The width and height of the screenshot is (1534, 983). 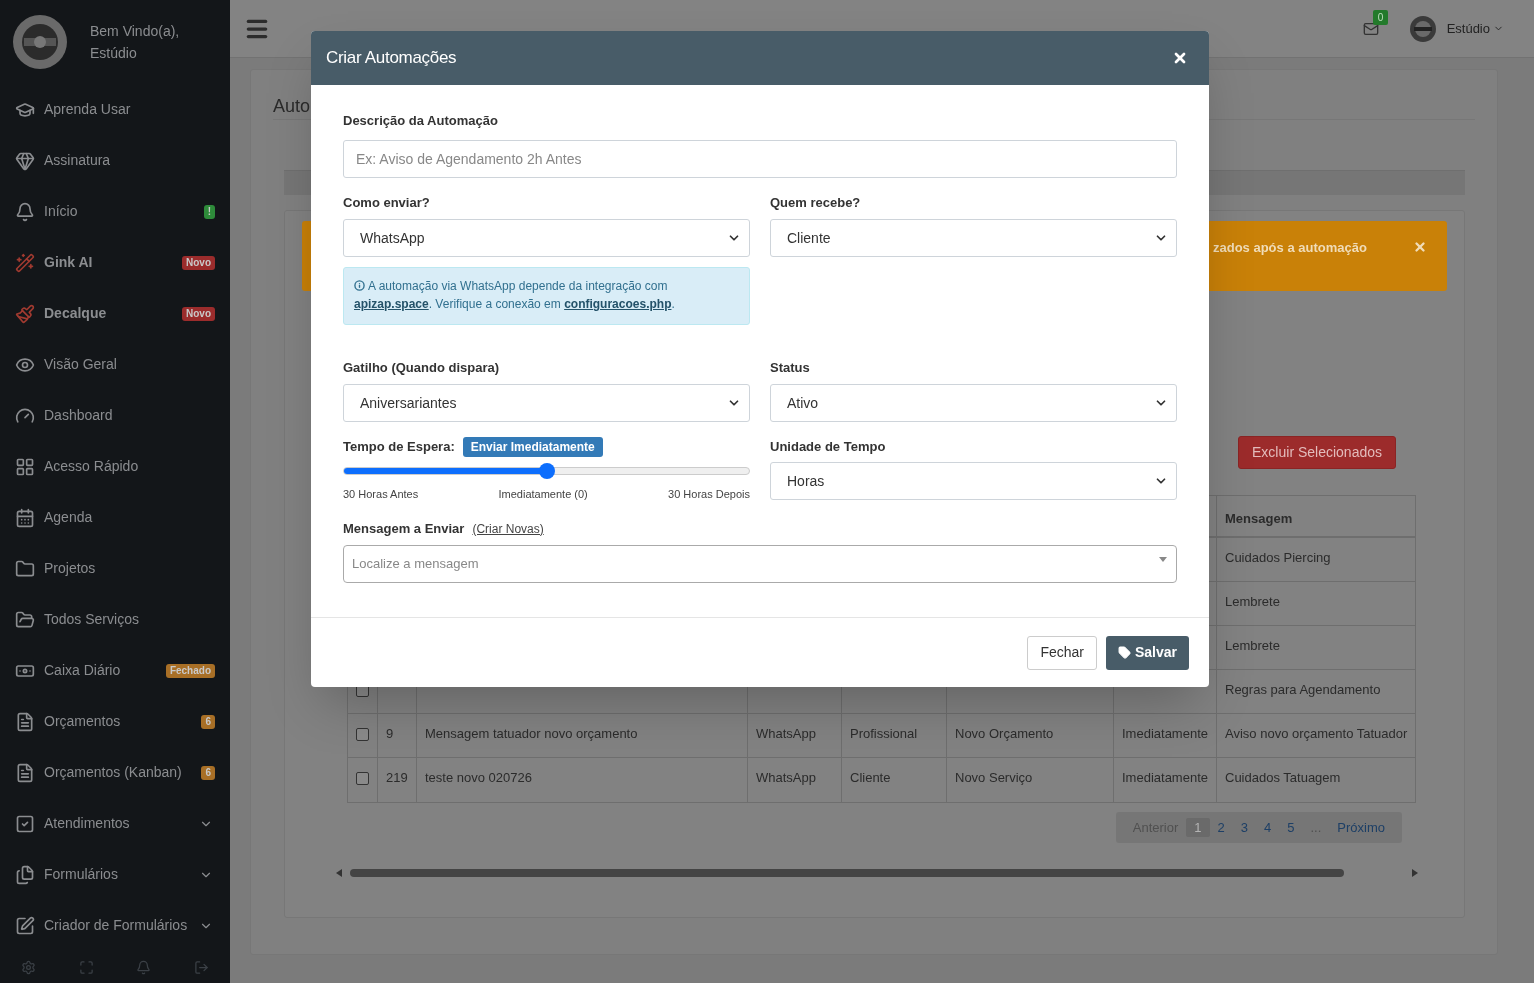 What do you see at coordinates (292, 106) in the screenshot?
I see `page-title: Auto` at bounding box center [292, 106].